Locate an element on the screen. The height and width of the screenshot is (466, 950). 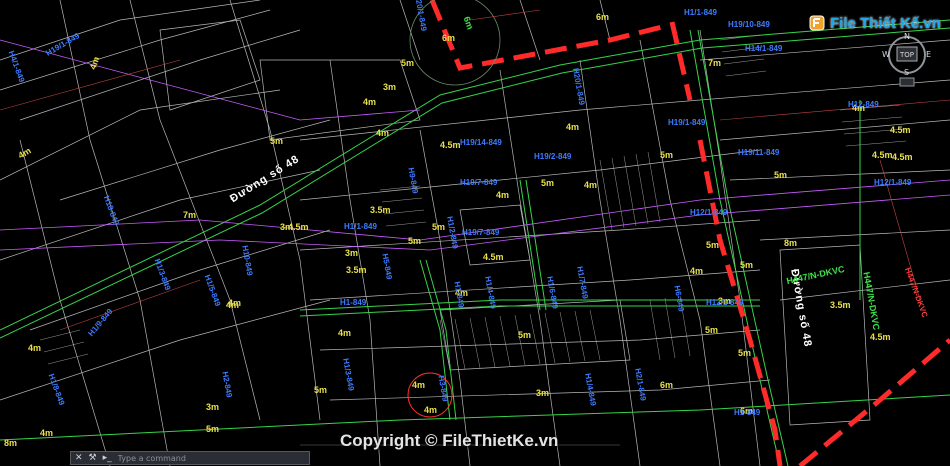
close-icon: ✕ is located at coordinates (79, 458).